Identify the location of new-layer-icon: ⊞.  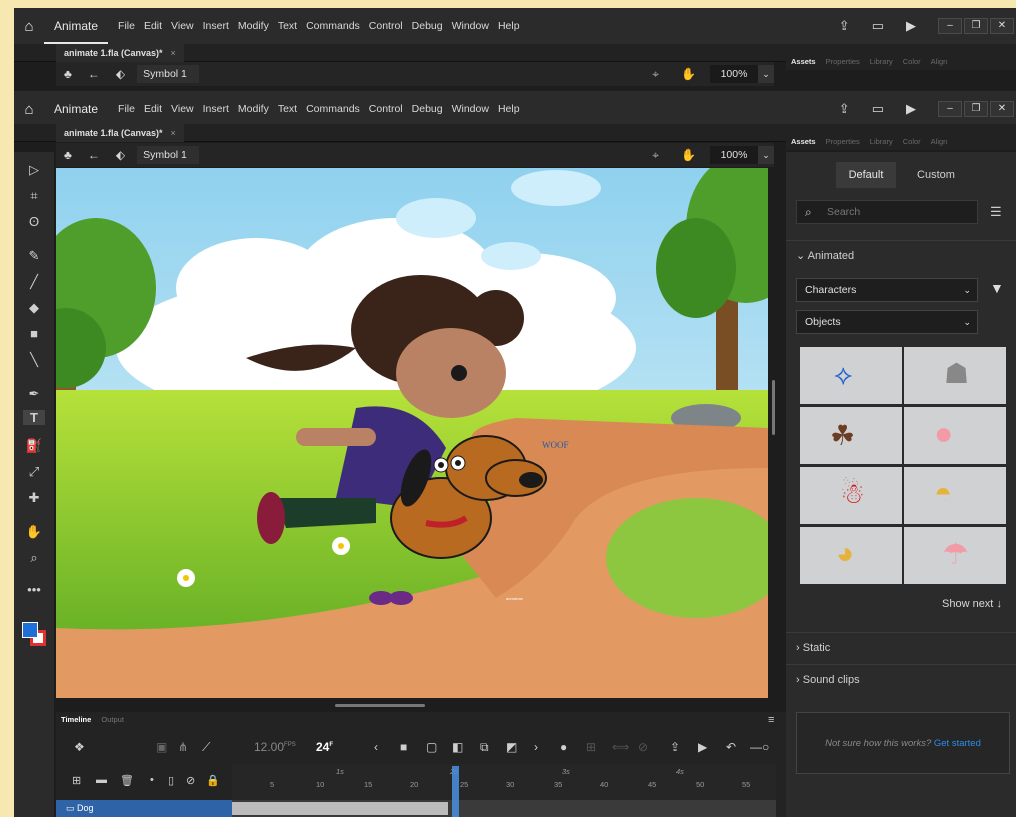
(76, 780).